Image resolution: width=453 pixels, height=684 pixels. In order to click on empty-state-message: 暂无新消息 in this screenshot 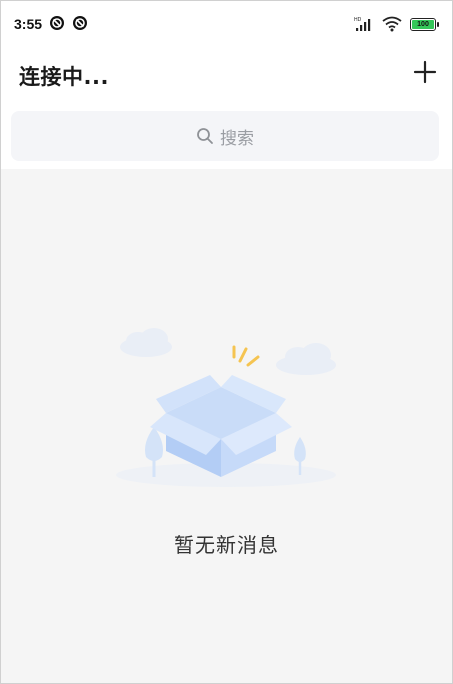, I will do `click(226, 545)`.